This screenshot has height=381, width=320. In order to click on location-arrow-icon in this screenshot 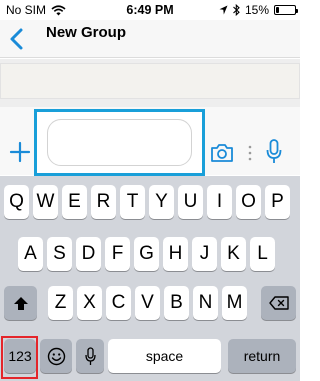, I will do `click(223, 10)`.